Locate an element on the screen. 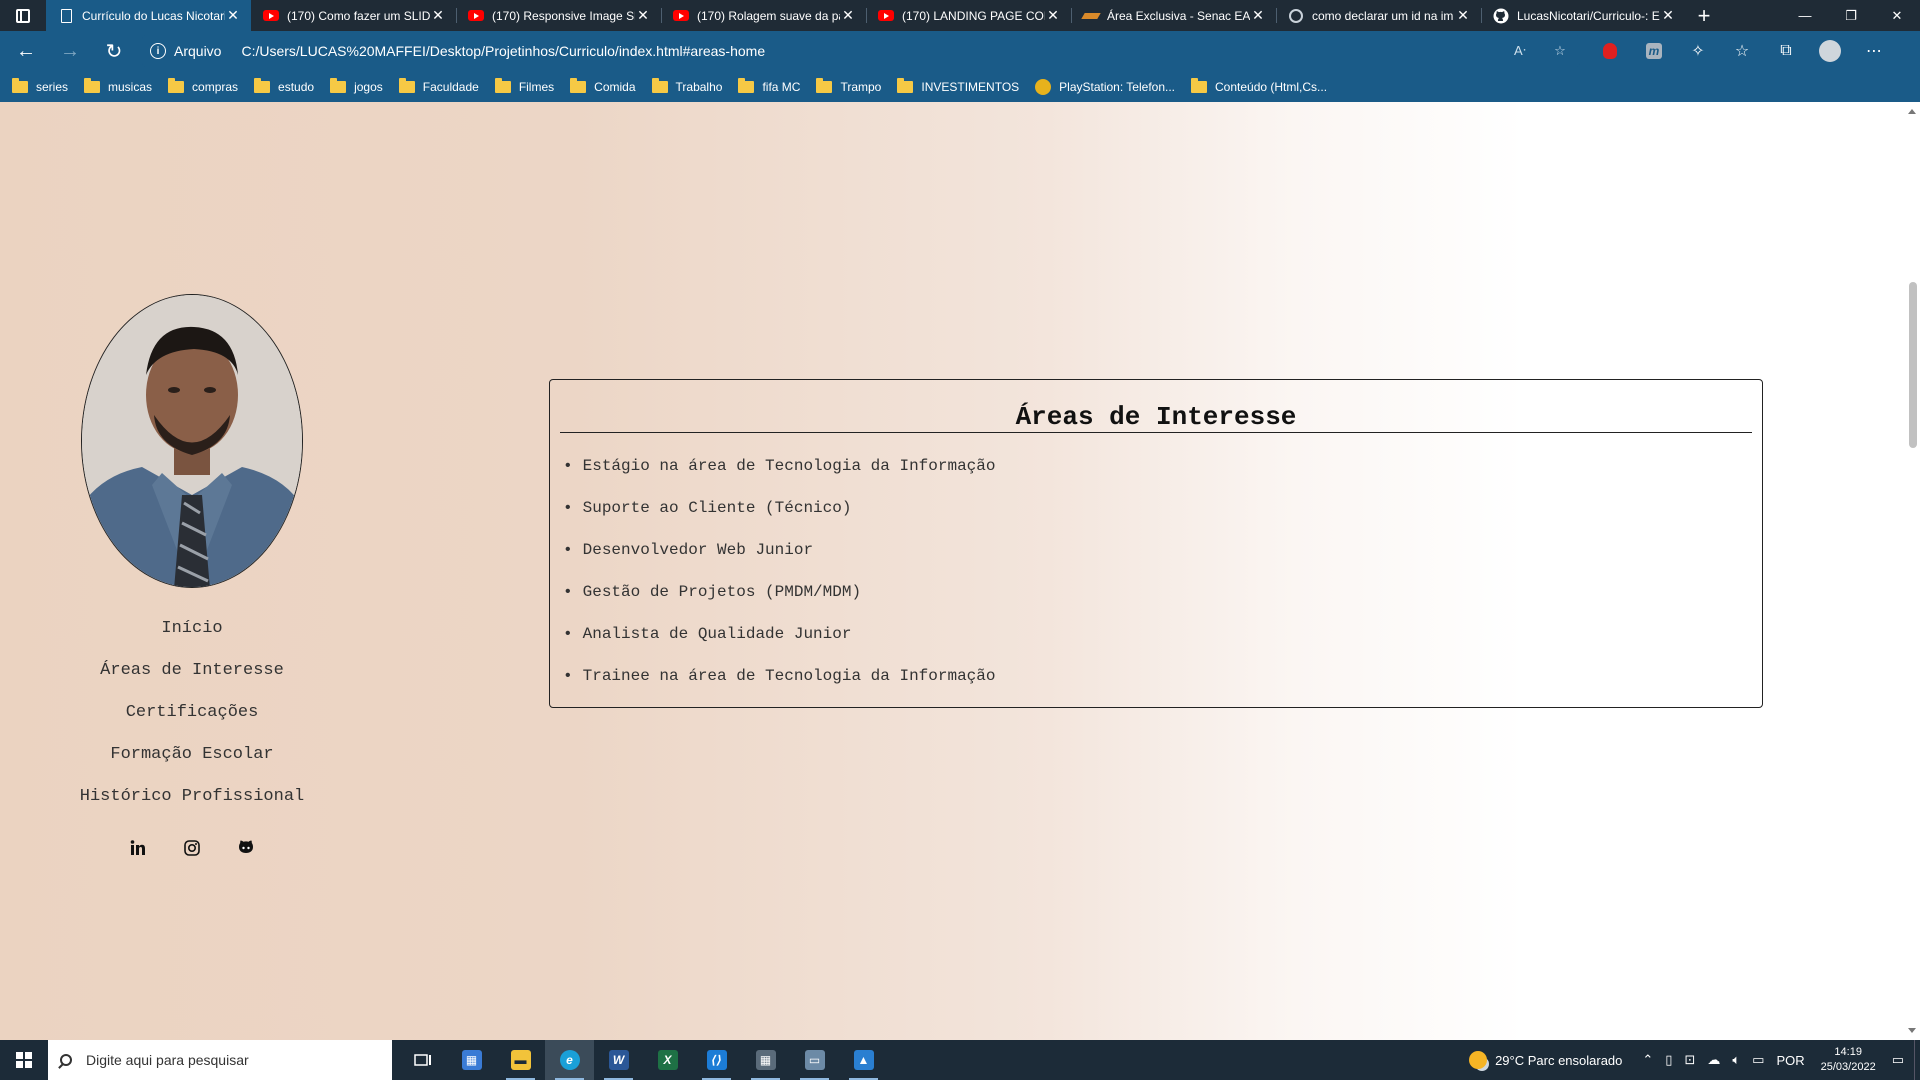 This screenshot has width=1920, height=1080. tab: Currículo do Lucas Nicotari ✕ is located at coordinates (148, 15).